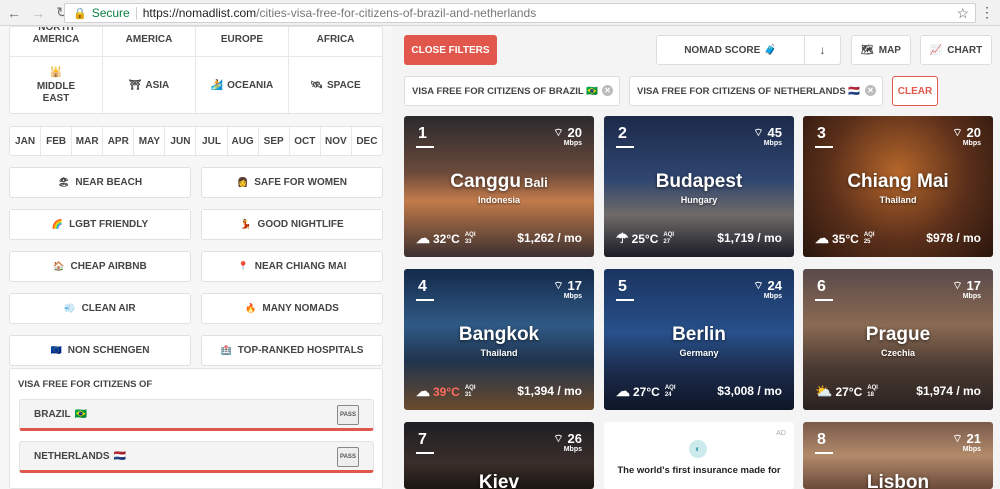 This screenshot has height=489, width=1000. What do you see at coordinates (119, 141) in the screenshot?
I see `month-filter: APR` at bounding box center [119, 141].